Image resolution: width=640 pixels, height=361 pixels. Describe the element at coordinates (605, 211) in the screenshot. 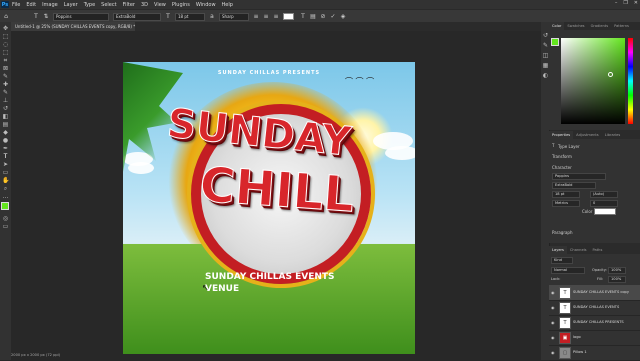

I see `prop-color-swatch` at that location.